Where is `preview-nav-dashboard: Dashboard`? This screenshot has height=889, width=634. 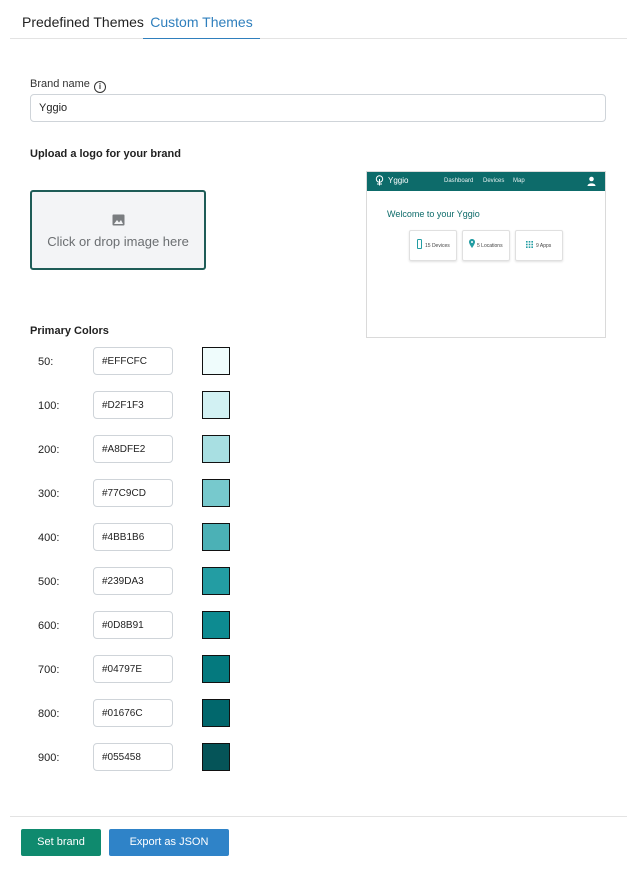
preview-nav-dashboard: Dashboard is located at coordinates (459, 181).